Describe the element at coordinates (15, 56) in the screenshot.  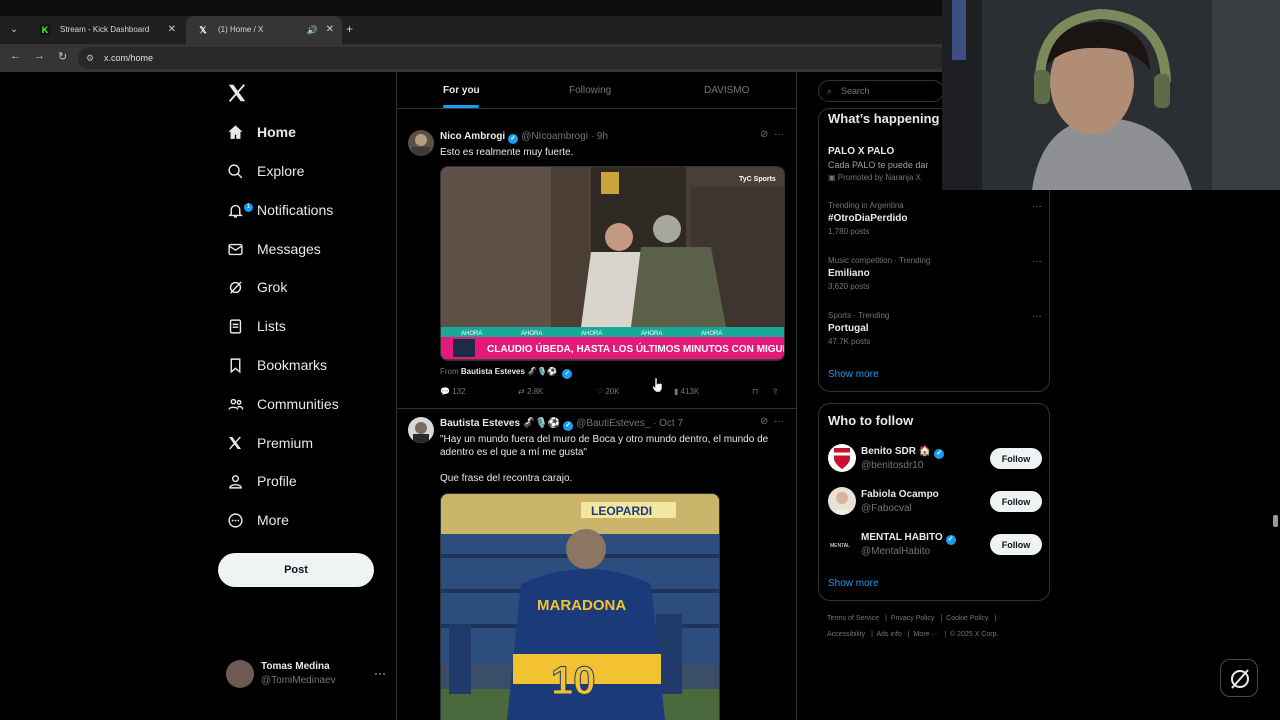
I see `back-icon: ←` at that location.